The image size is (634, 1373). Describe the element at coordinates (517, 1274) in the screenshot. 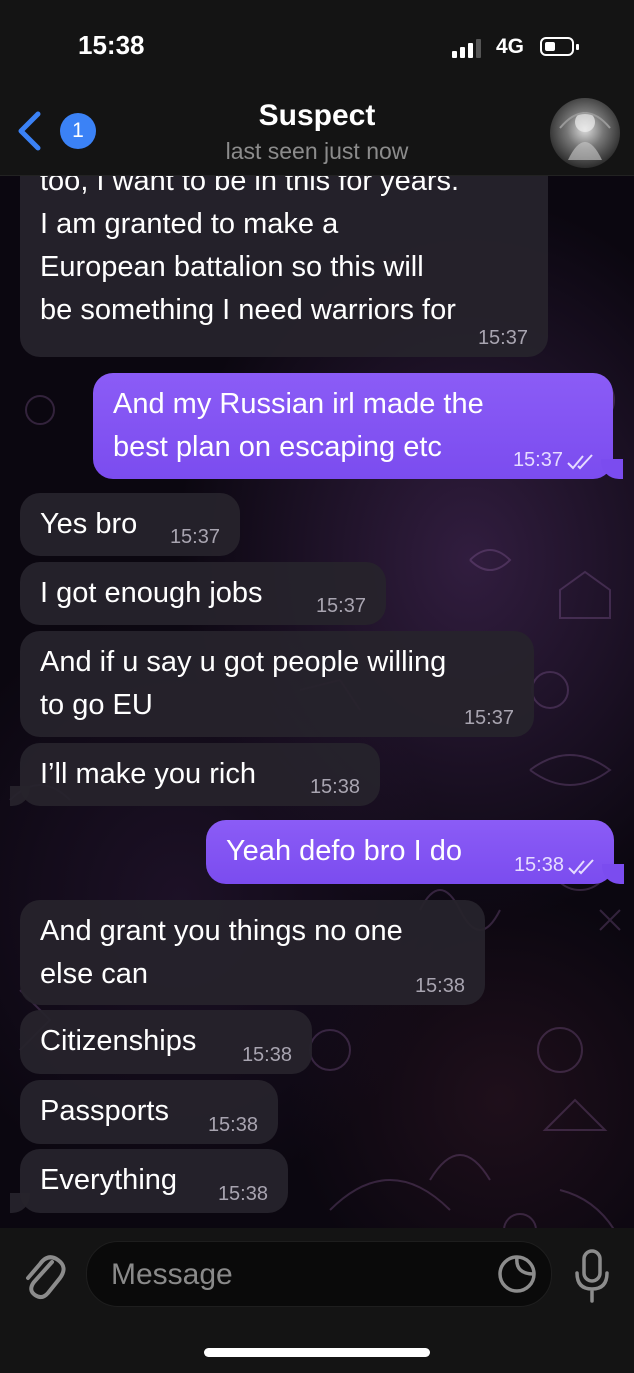

I see `sticker-icon` at that location.